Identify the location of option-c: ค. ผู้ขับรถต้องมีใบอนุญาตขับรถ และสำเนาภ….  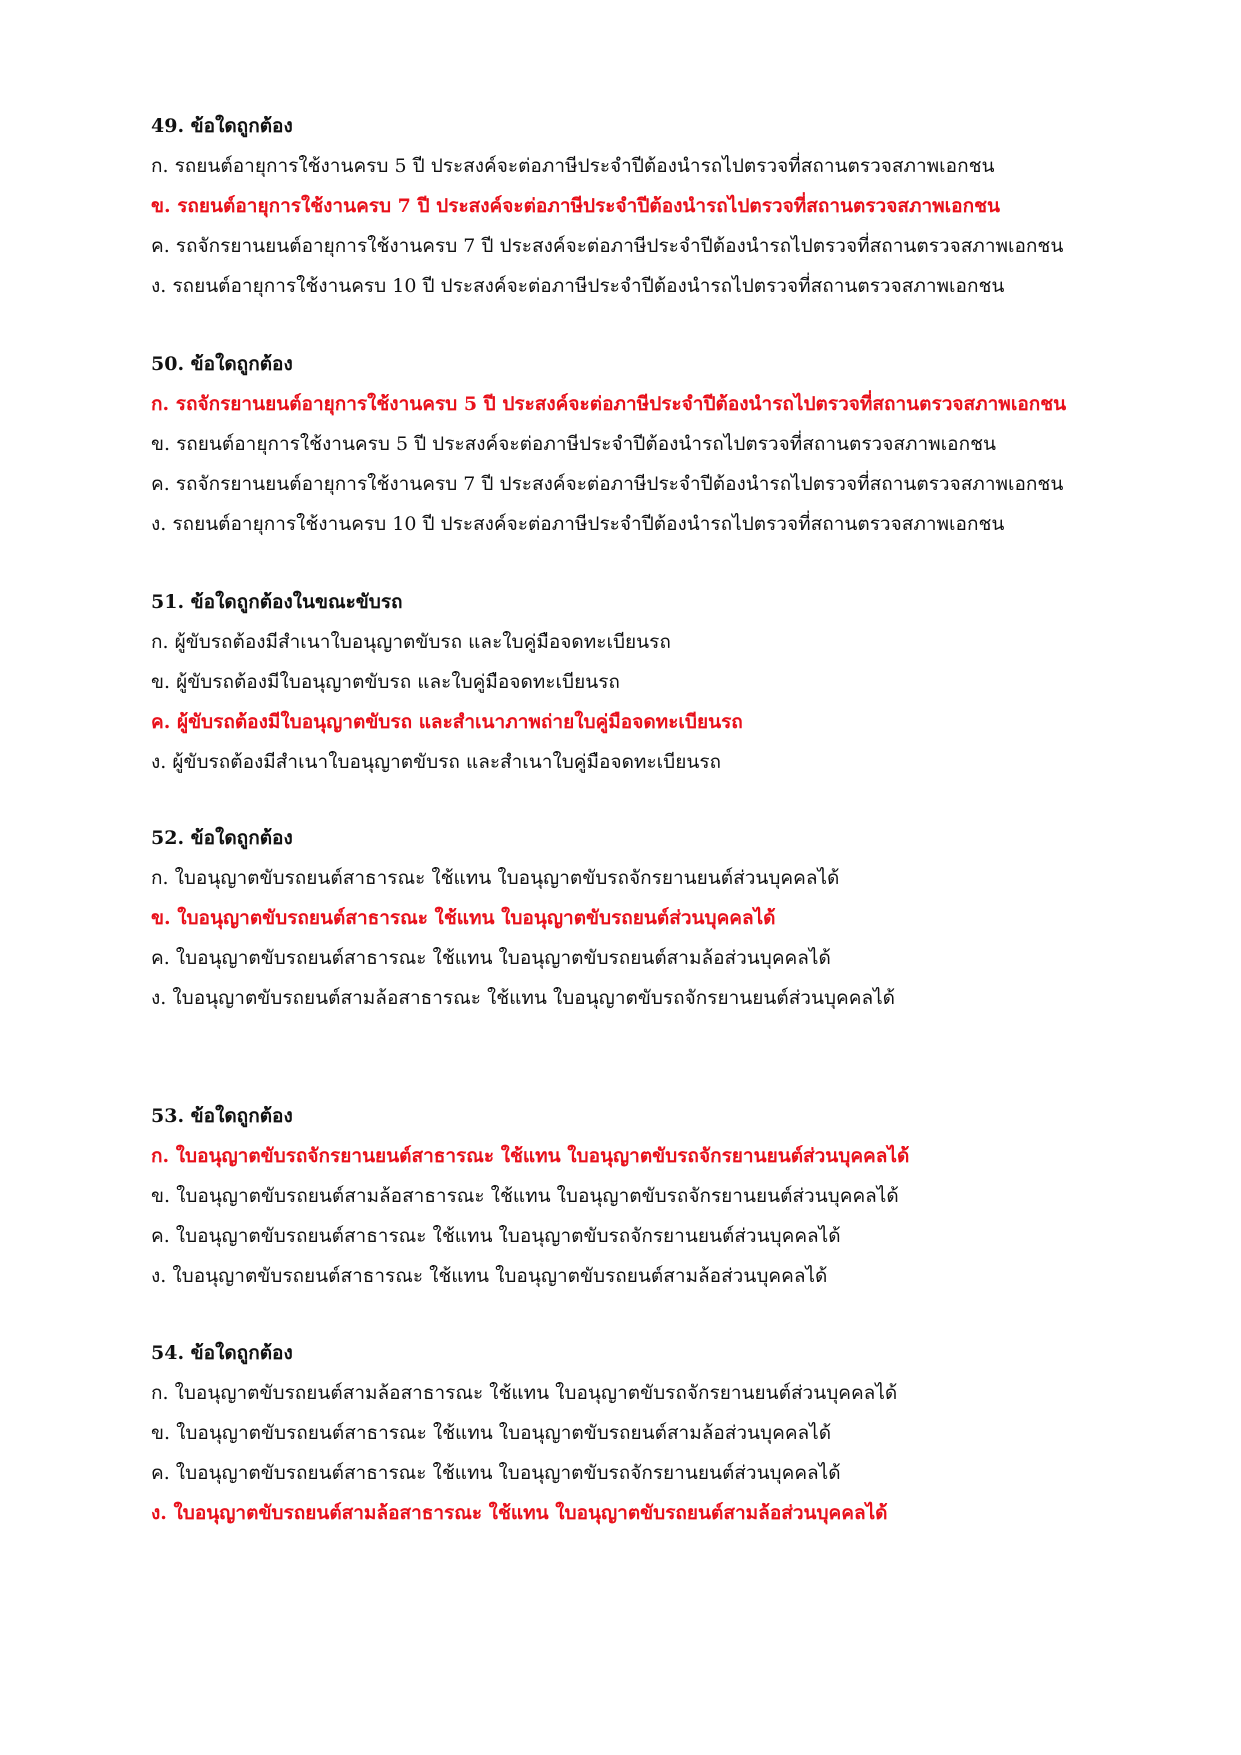
(447, 722).